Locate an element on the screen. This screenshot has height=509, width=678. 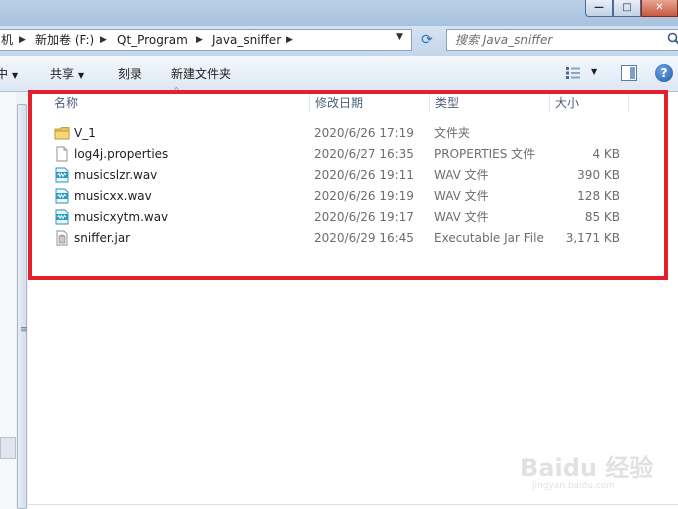
search-input is located at coordinates (551, 40).